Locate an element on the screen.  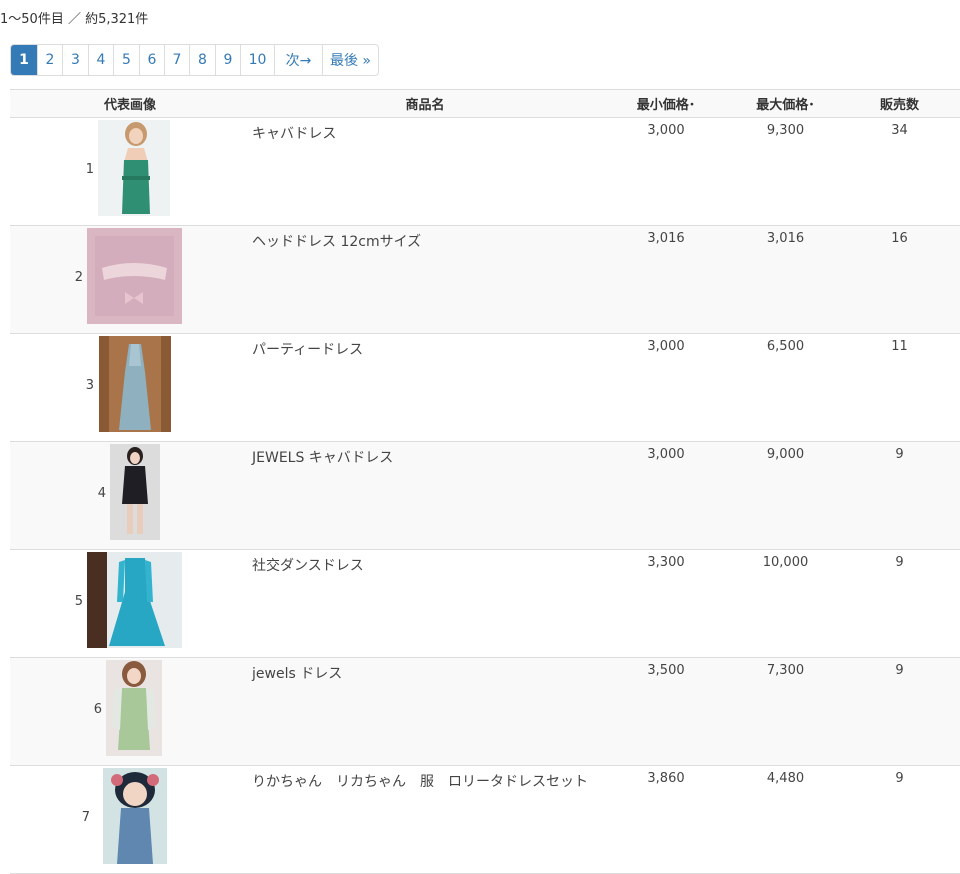
table-row: 7 りかちゃん リカちゃん 服 ロリータドレスセット 3,860 4,480 9 is located at coordinates (485, 819).